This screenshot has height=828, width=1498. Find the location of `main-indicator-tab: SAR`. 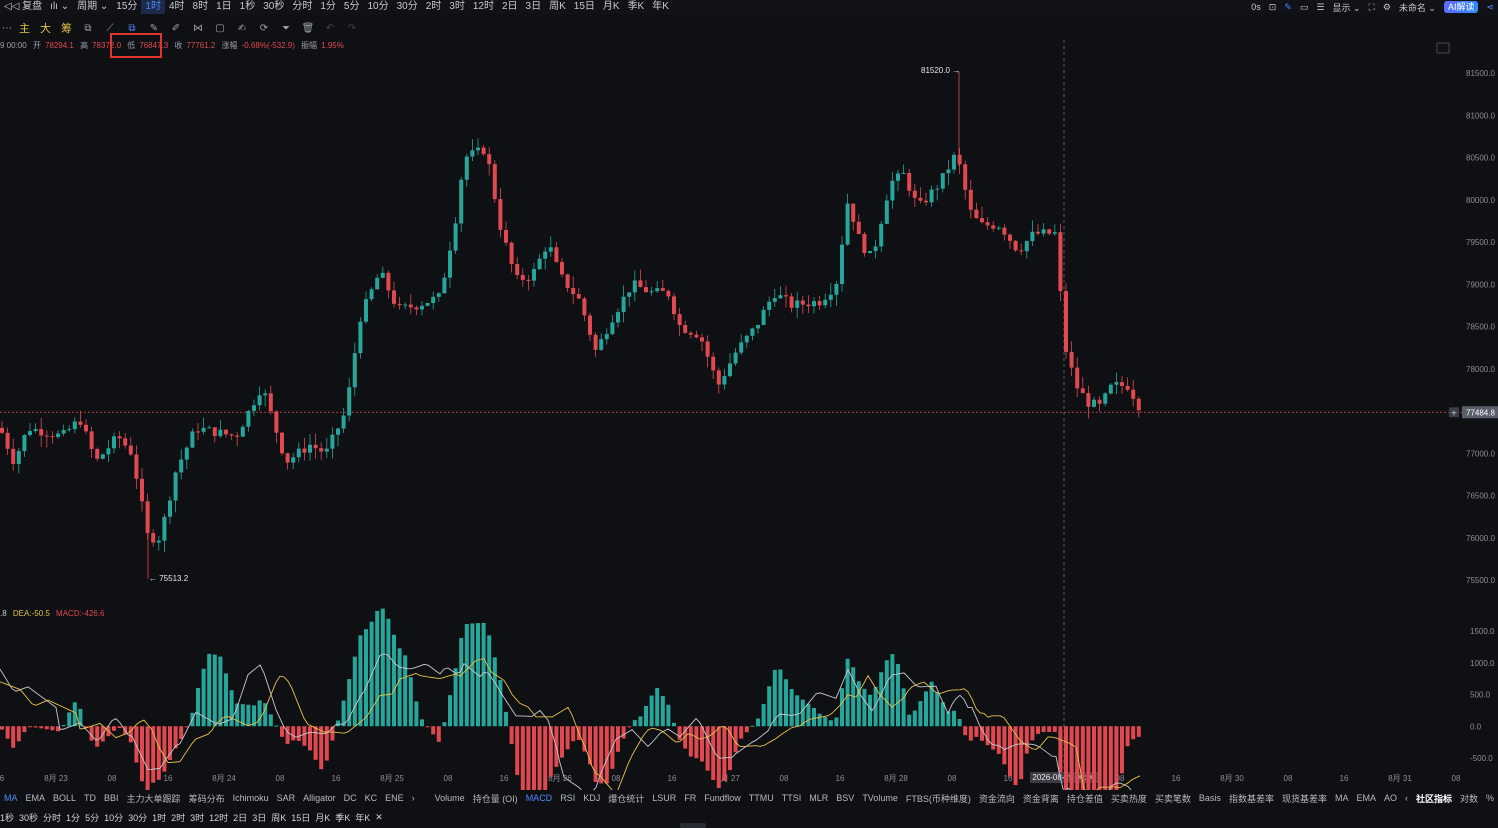

main-indicator-tab: SAR is located at coordinates (286, 798).